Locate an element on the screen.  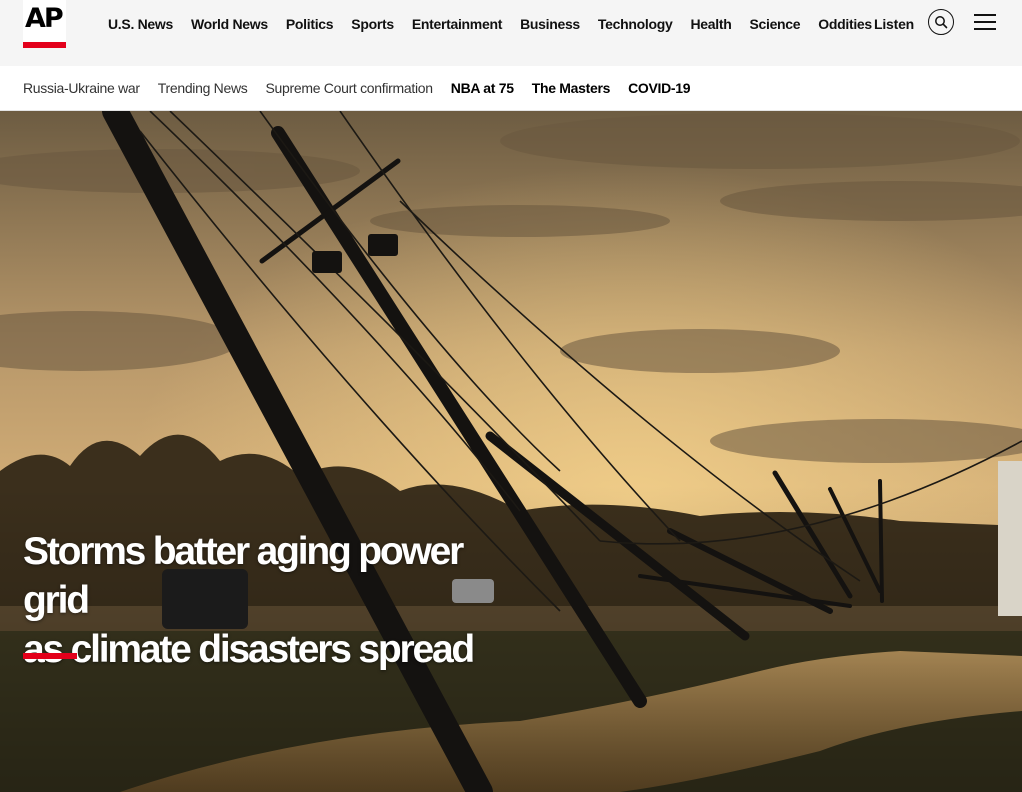
hamburger-menu-icon is located at coordinates (985, 15).